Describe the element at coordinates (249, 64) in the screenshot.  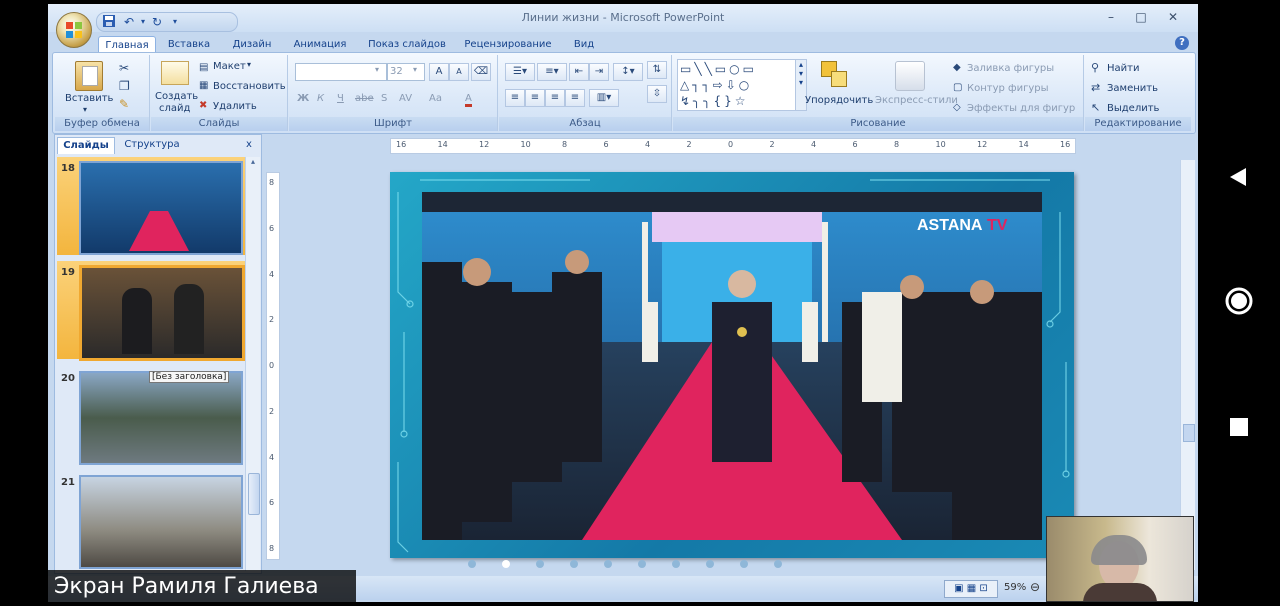
I see `layout-dropdown-icon: ▾` at that location.